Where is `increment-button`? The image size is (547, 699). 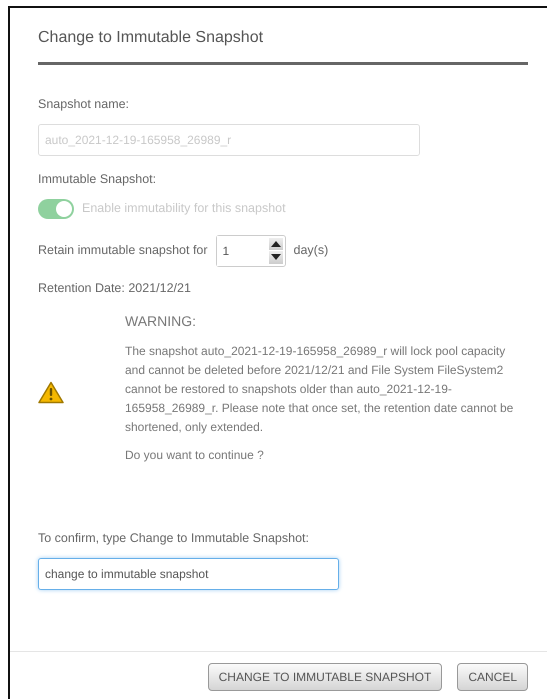
increment-button is located at coordinates (275, 244).